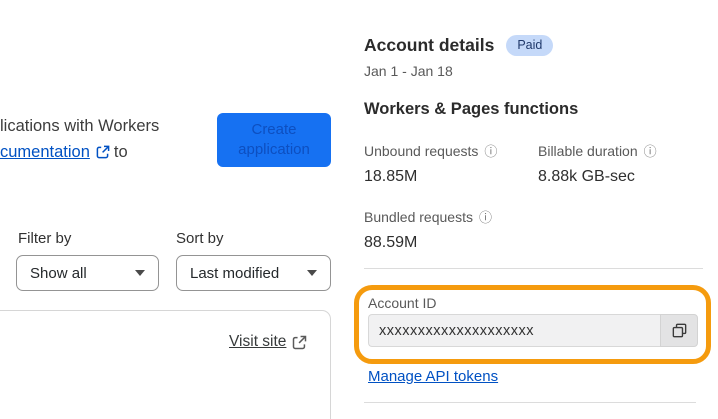 This screenshot has width=718, height=419. I want to click on copy-button, so click(679, 330).